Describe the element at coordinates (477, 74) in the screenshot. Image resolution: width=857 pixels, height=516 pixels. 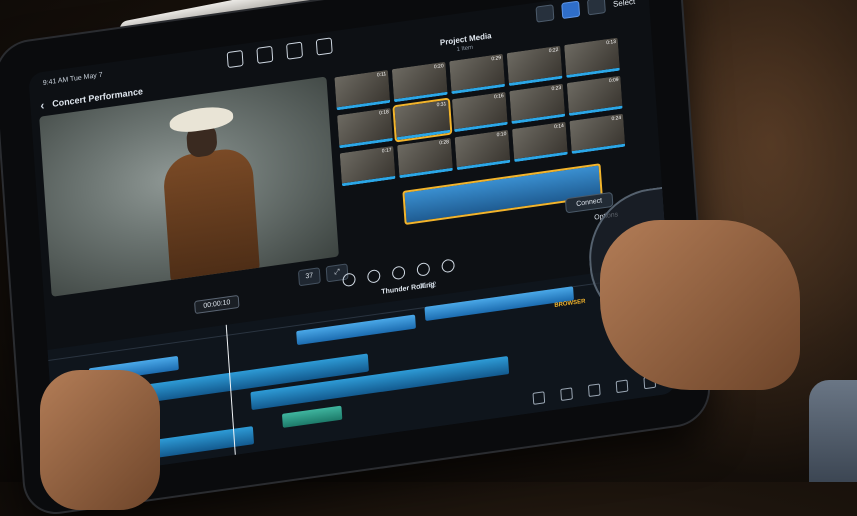
I see `media-thumbnail: 0:29` at that location.